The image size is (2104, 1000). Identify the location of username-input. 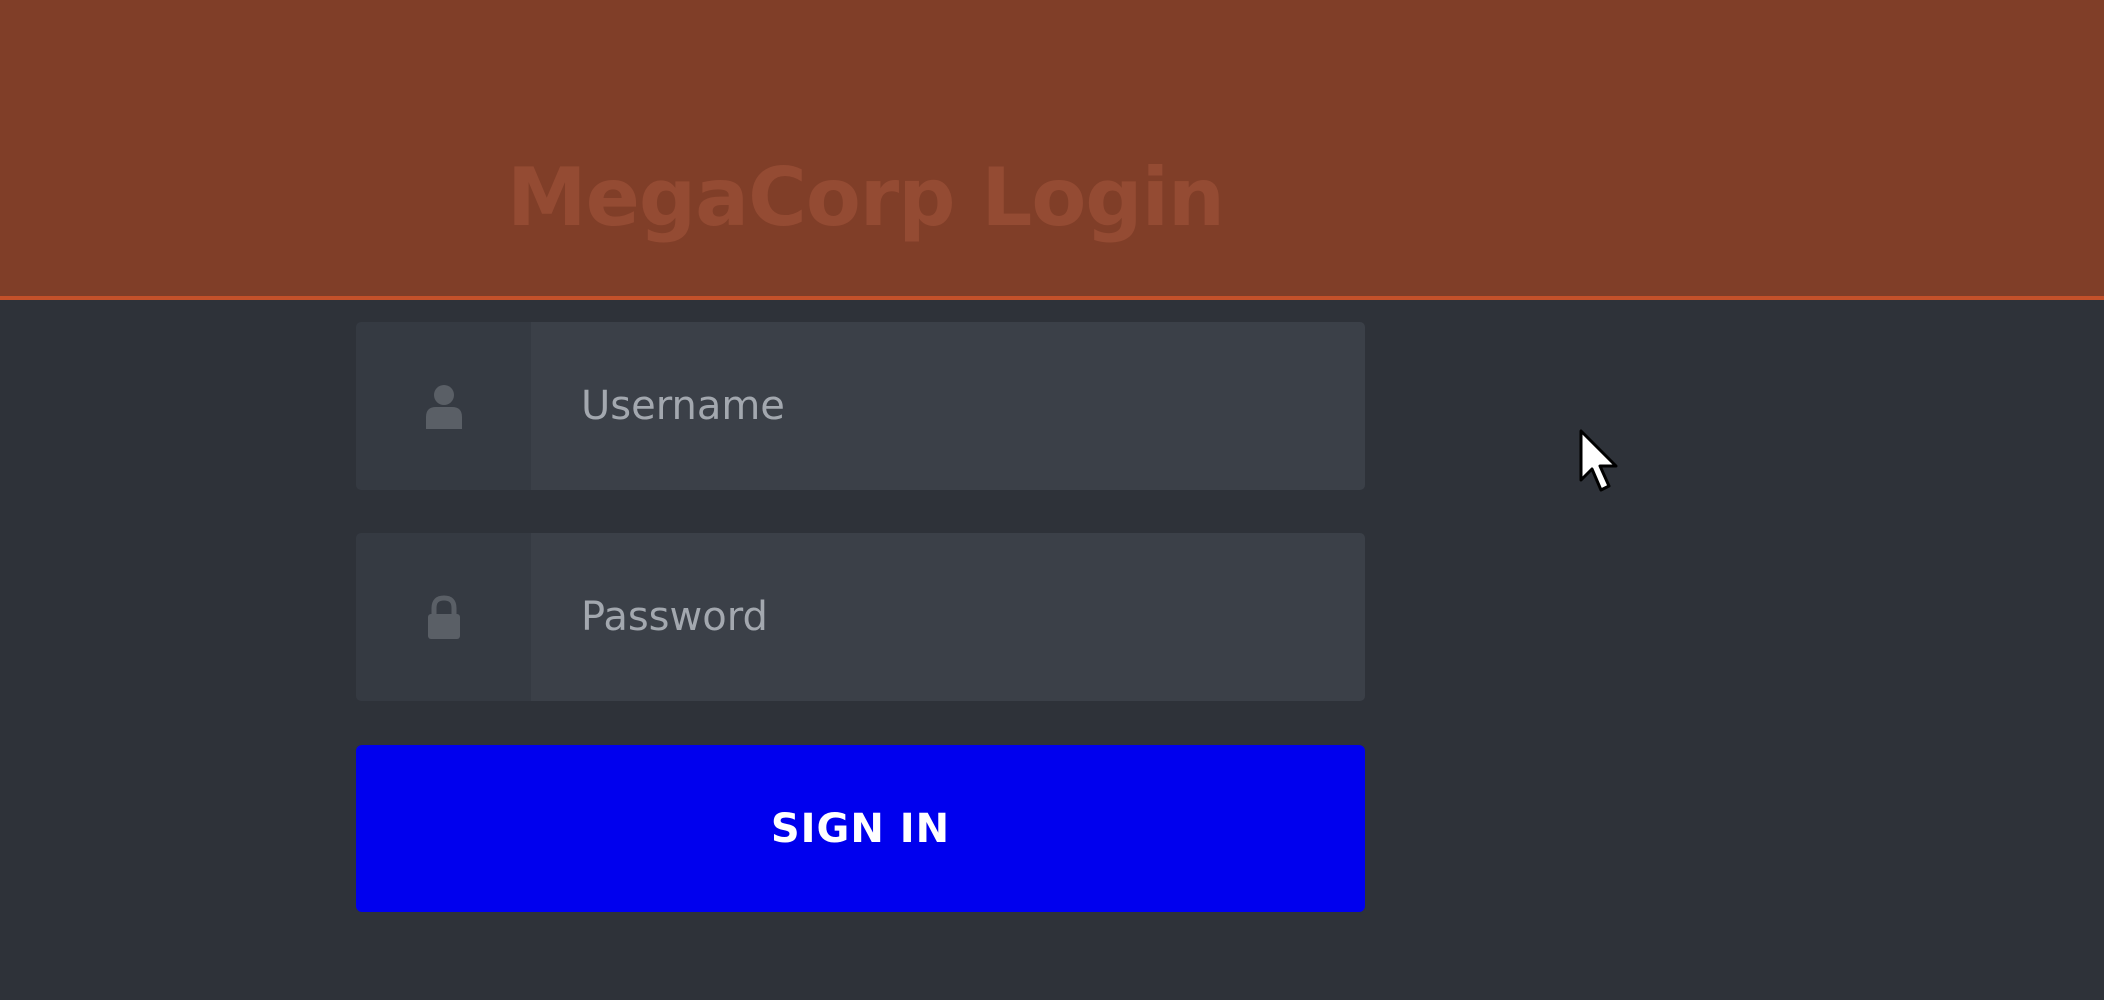
(948, 406).